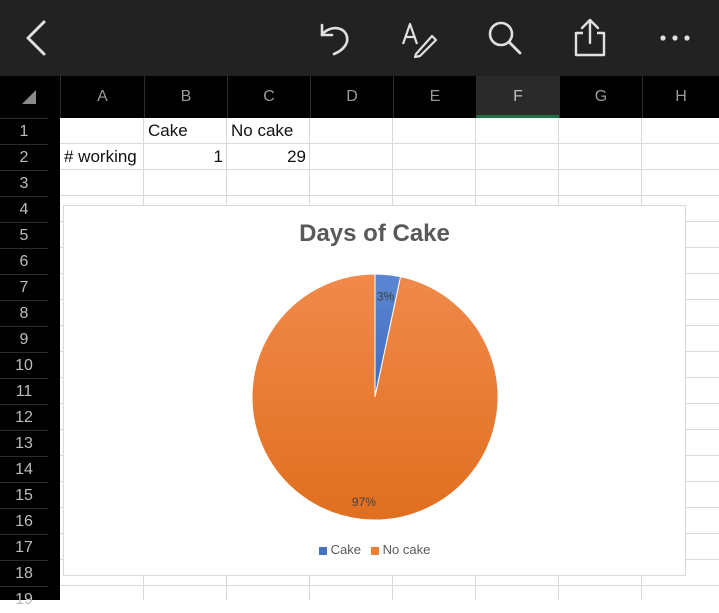 The width and height of the screenshot is (719, 613). I want to click on legend-swatch-no-cake, so click(374, 550).